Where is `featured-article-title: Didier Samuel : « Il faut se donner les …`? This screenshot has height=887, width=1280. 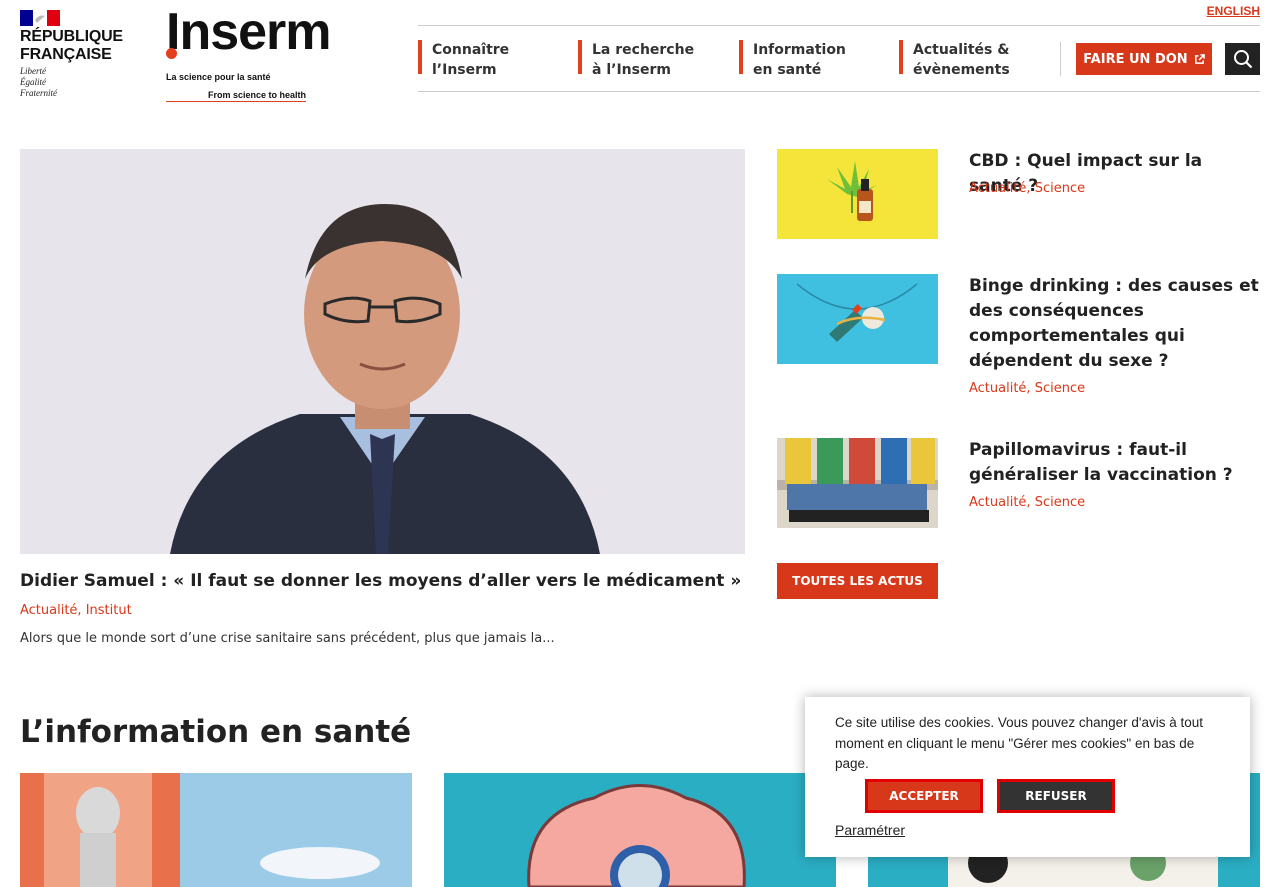 featured-article-title: Didier Samuel : « Il faut se donner les … is located at coordinates (380, 581).